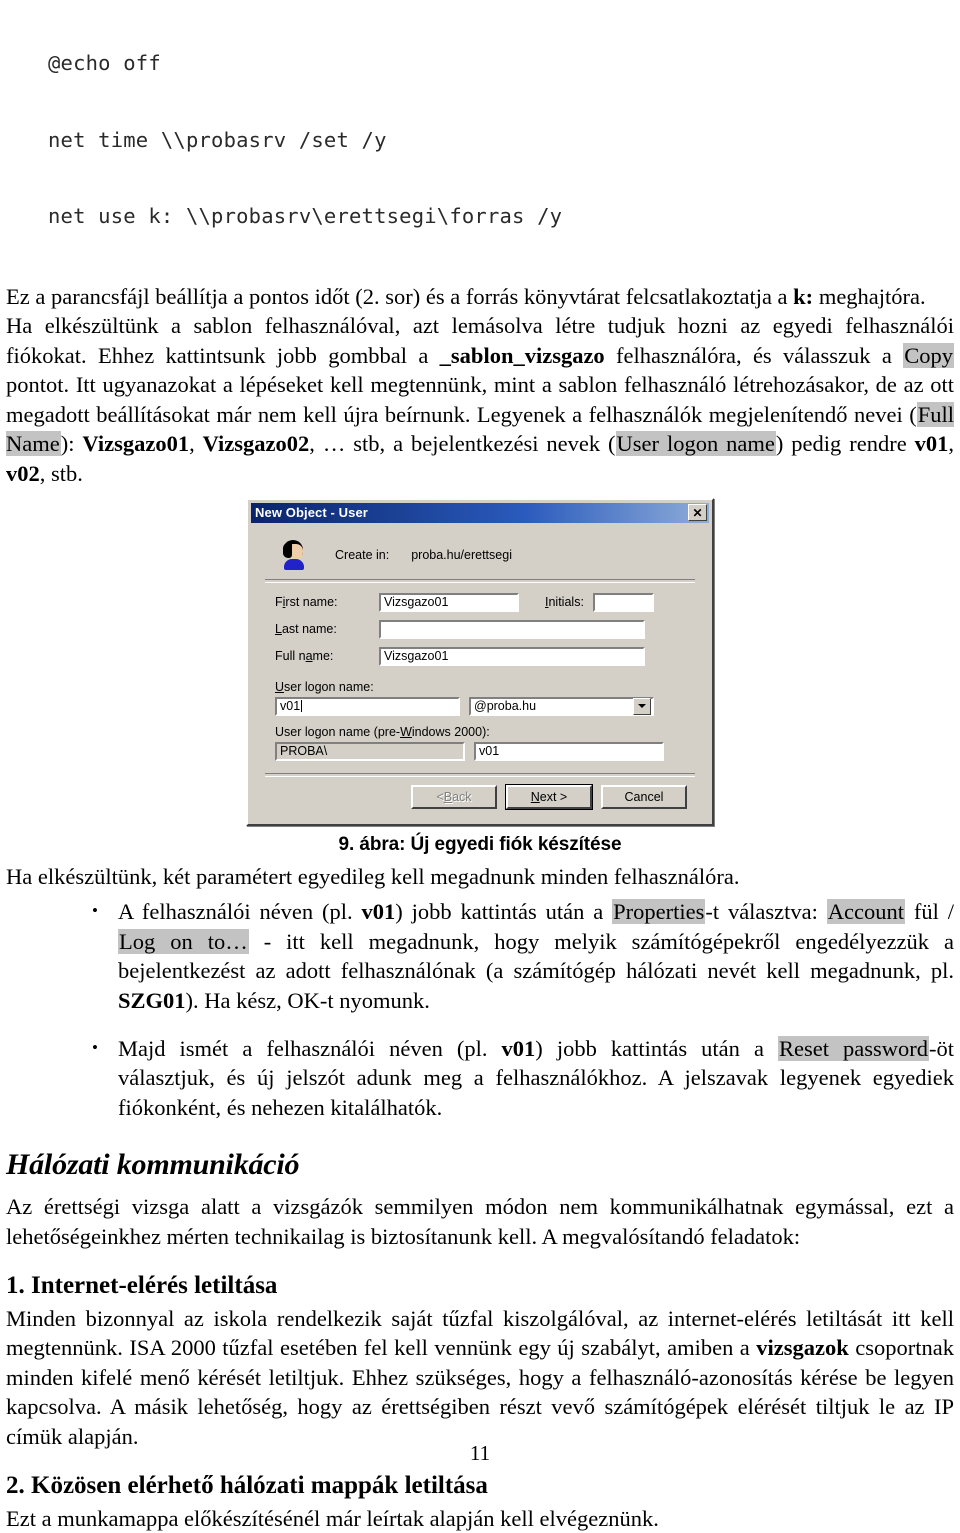 This screenshot has height=1533, width=960. What do you see at coordinates (142, 1285) in the screenshot?
I see `subsection-heading-internet-block: 1. Internet-elérés letiltása` at bounding box center [142, 1285].